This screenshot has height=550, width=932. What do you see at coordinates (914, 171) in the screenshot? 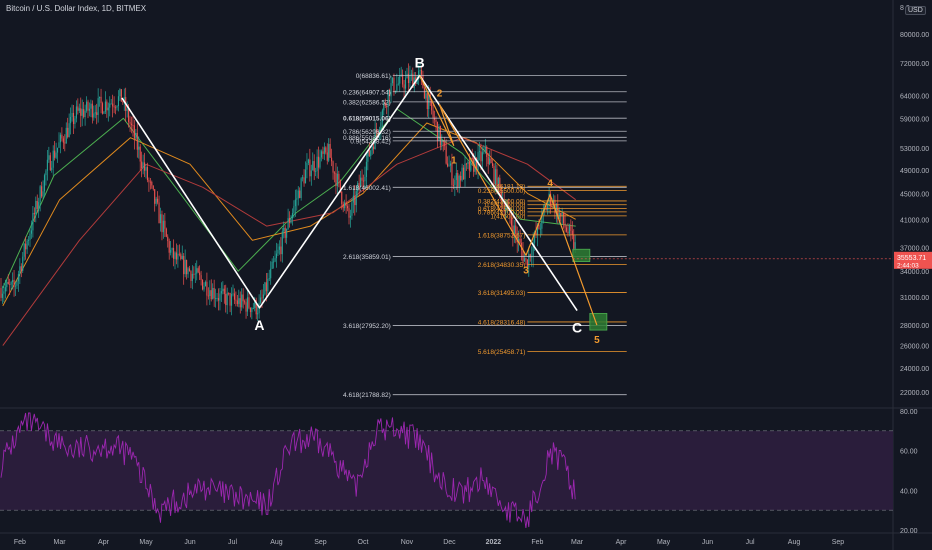
I see `price-tick-label: 49000.00` at bounding box center [914, 171].